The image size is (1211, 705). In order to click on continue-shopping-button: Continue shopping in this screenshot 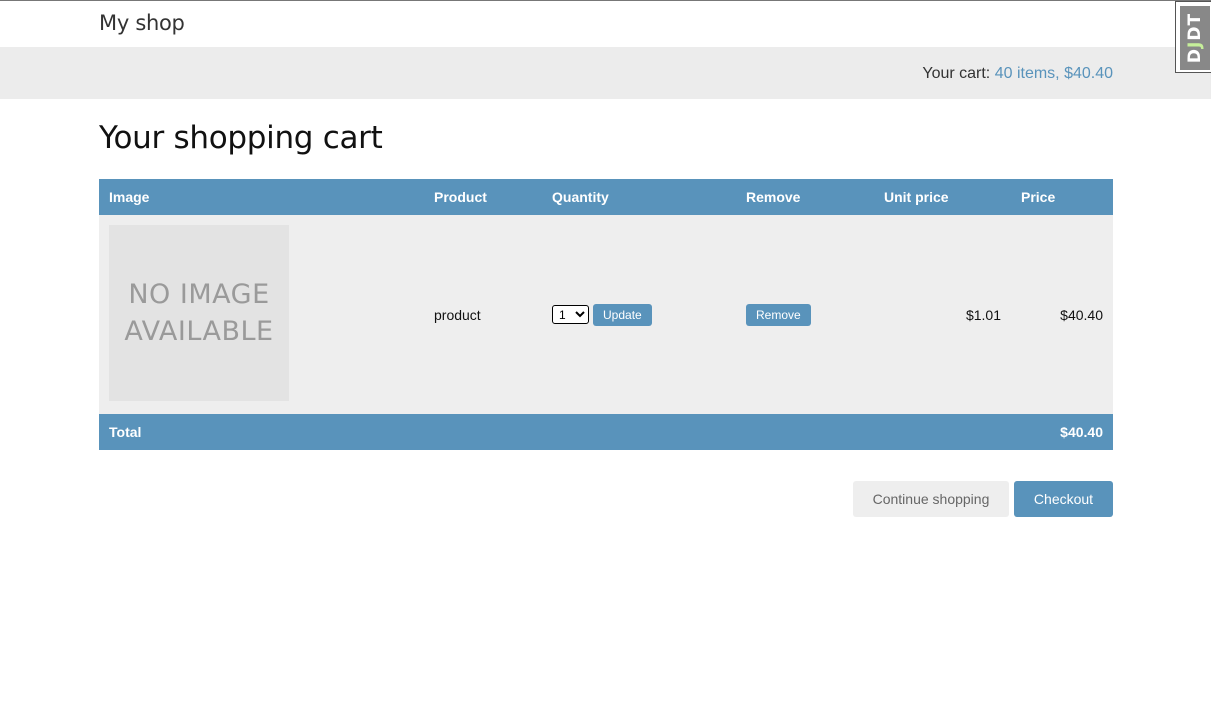, I will do `click(931, 499)`.